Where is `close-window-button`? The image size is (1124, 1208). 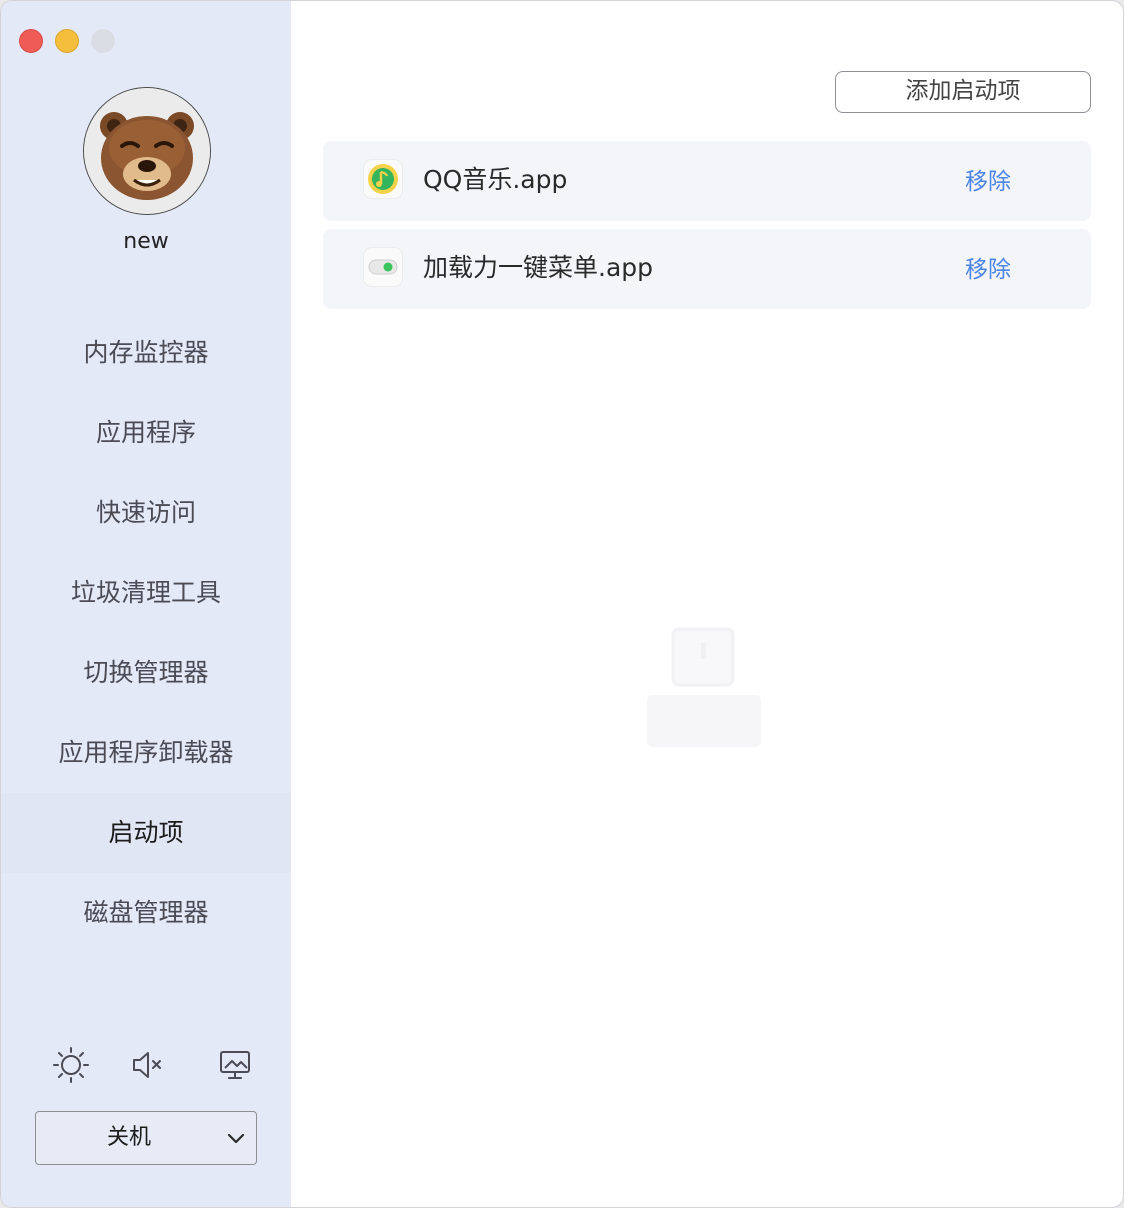
close-window-button is located at coordinates (31, 41).